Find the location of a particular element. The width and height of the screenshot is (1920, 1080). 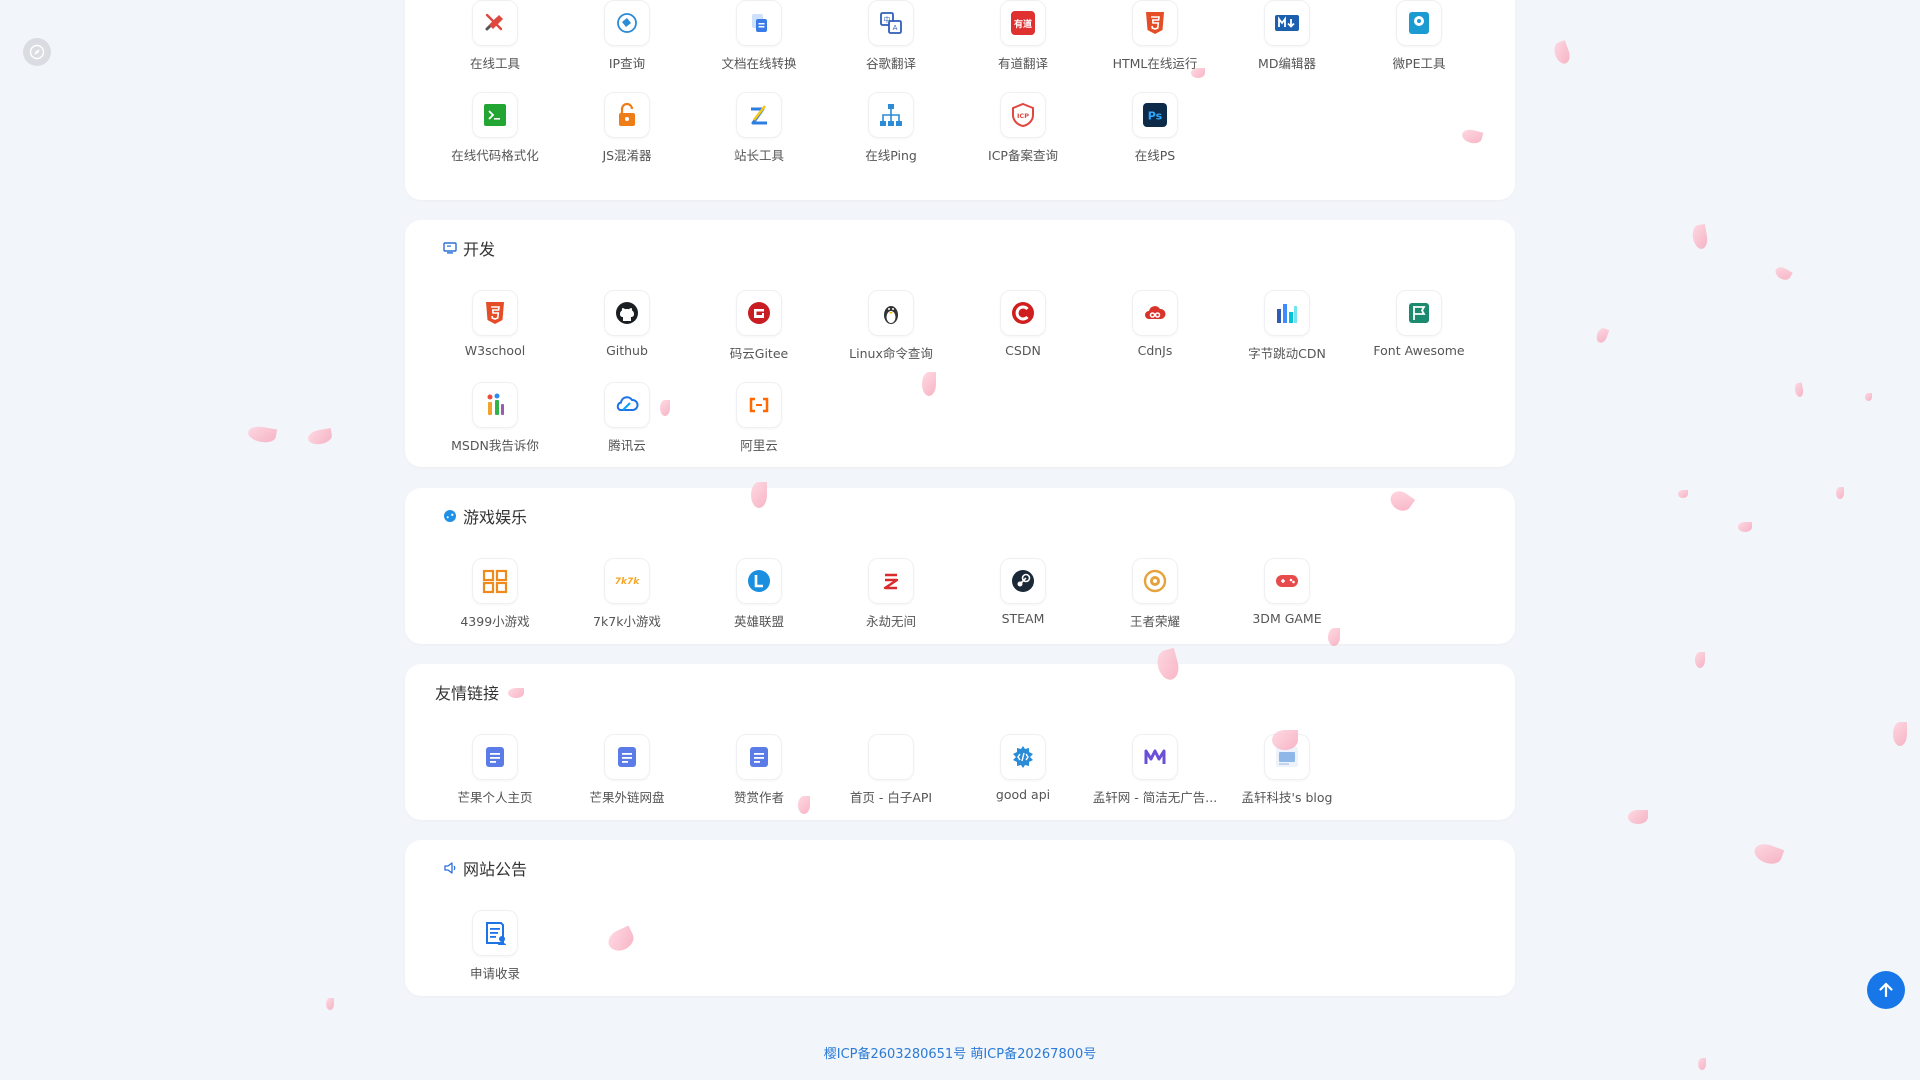

site-link-label: CSDN is located at coordinates (1023, 350).